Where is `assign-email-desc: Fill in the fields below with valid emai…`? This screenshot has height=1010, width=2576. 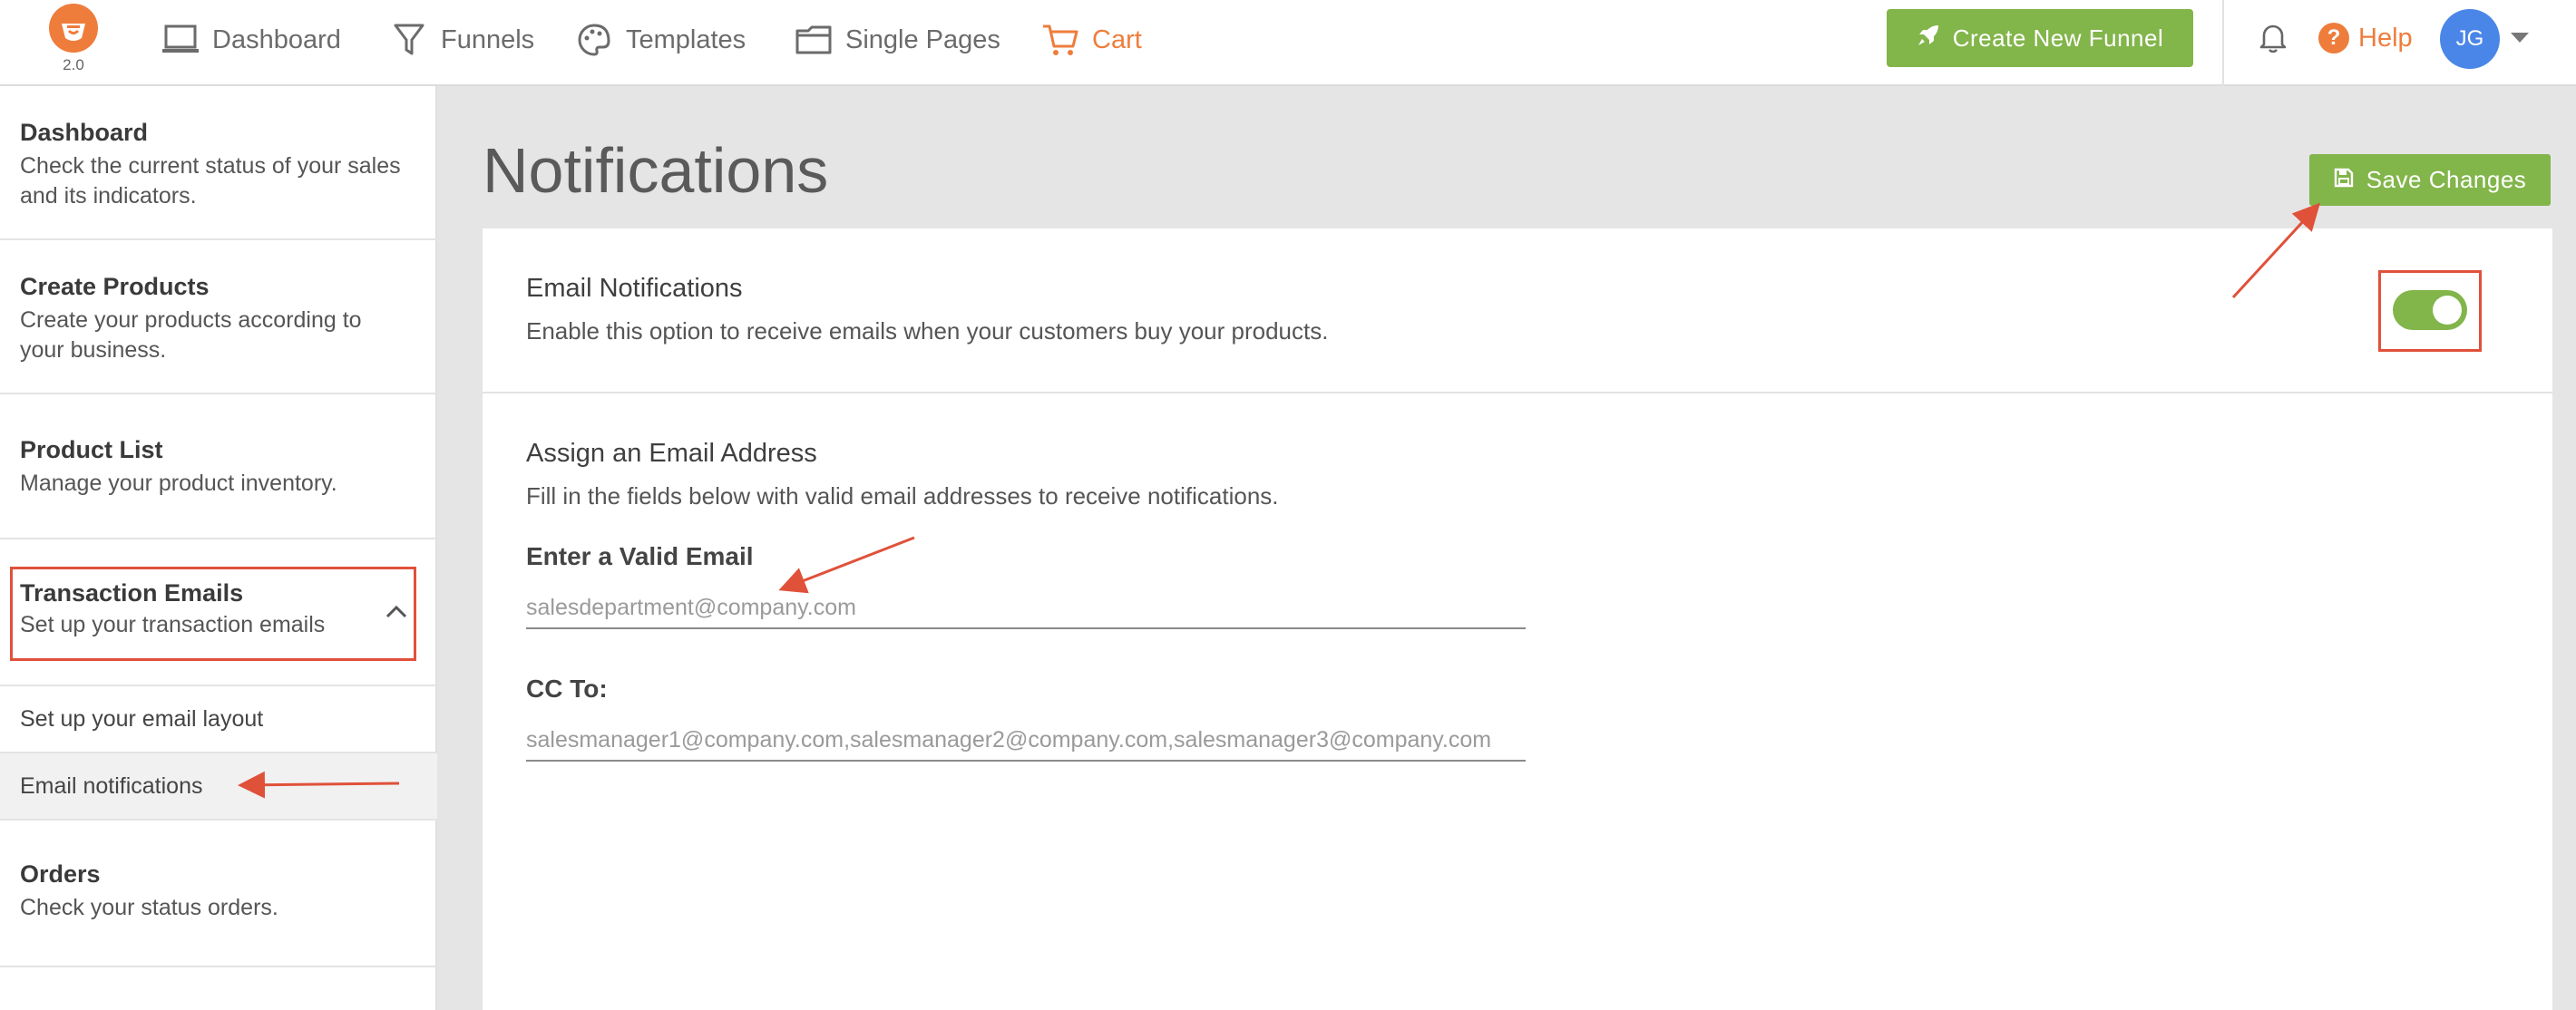
assign-email-desc: Fill in the fields below with valid emai… is located at coordinates (902, 496).